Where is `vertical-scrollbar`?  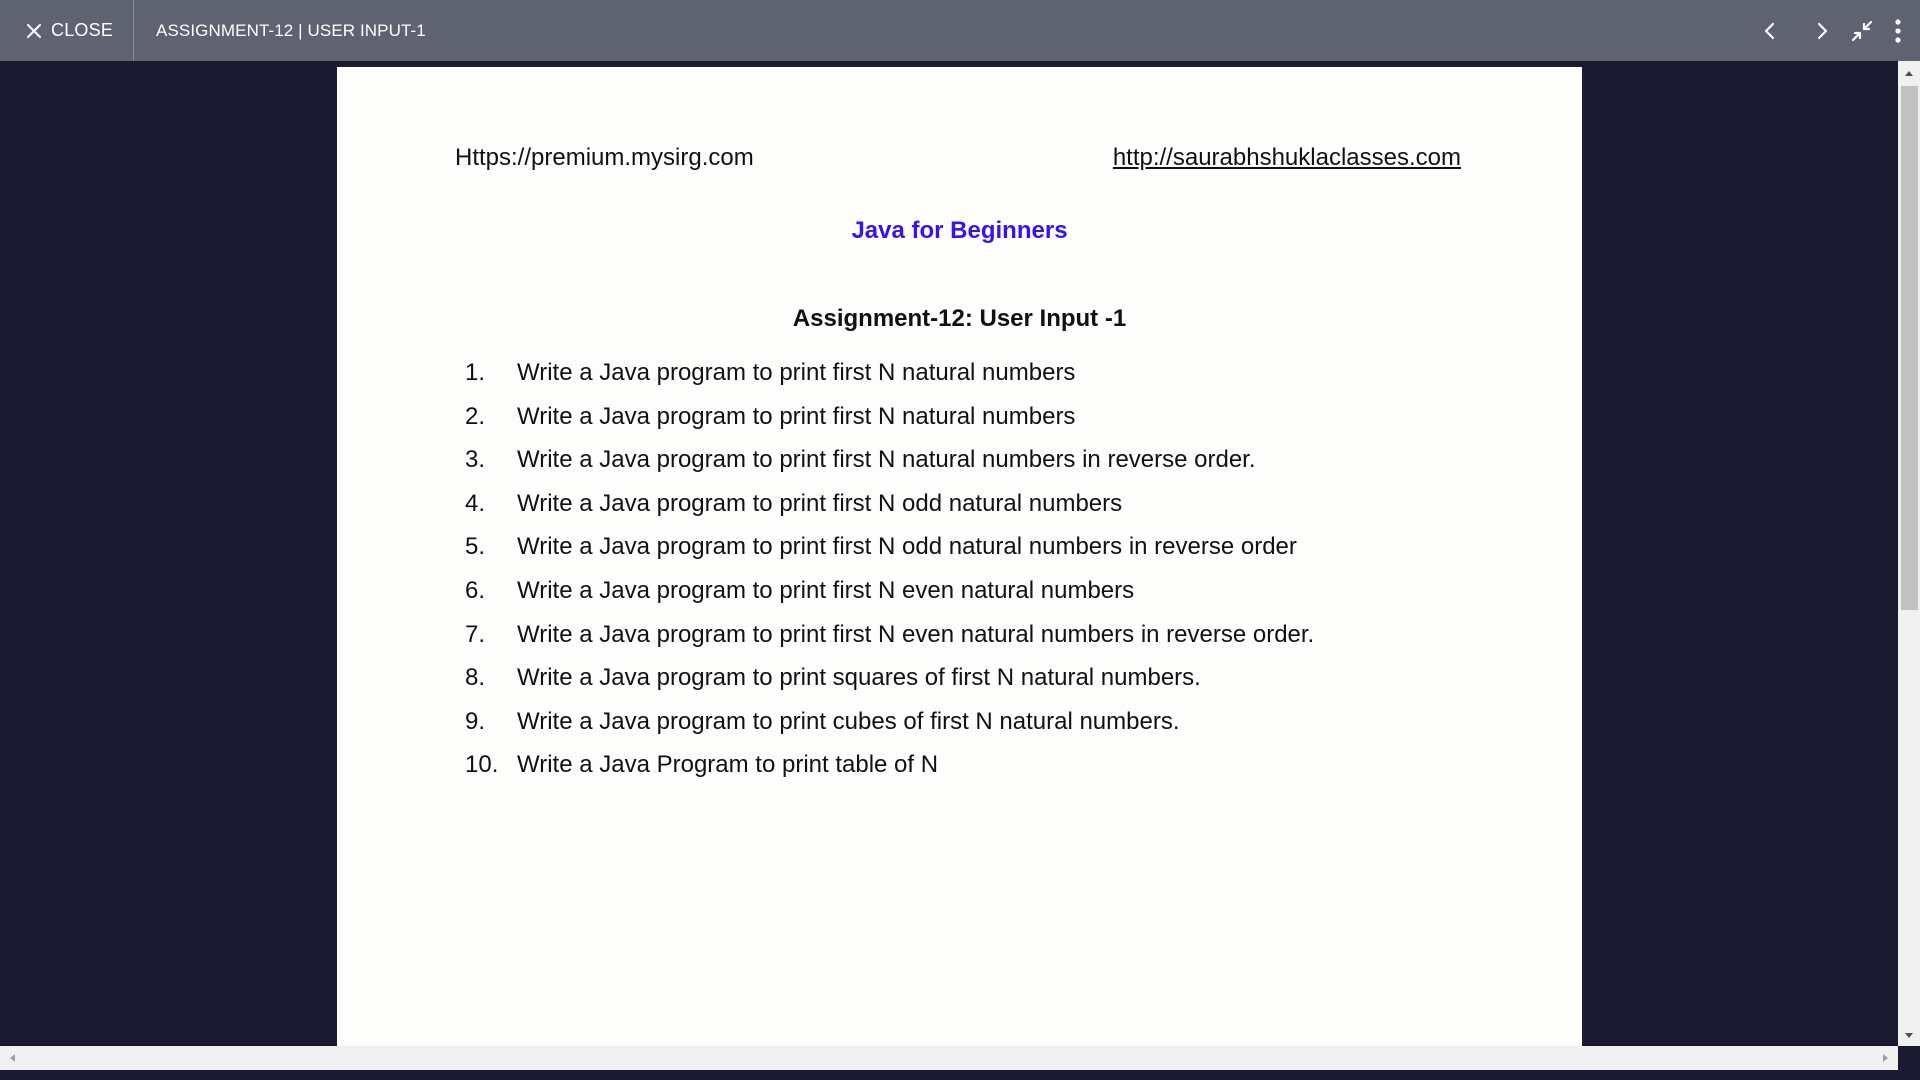
vertical-scrollbar is located at coordinates (1909, 553).